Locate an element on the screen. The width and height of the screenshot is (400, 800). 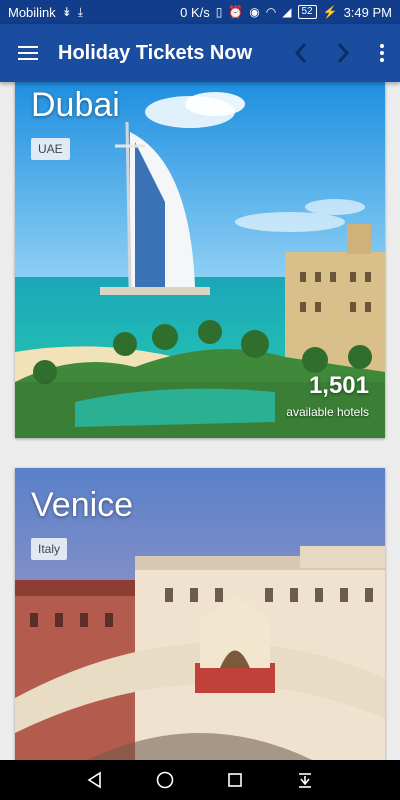
signal-icon: ◢ is located at coordinates (287, 12).